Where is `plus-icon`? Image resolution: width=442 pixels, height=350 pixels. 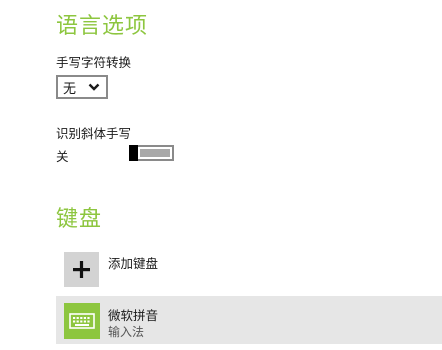 plus-icon is located at coordinates (81, 269).